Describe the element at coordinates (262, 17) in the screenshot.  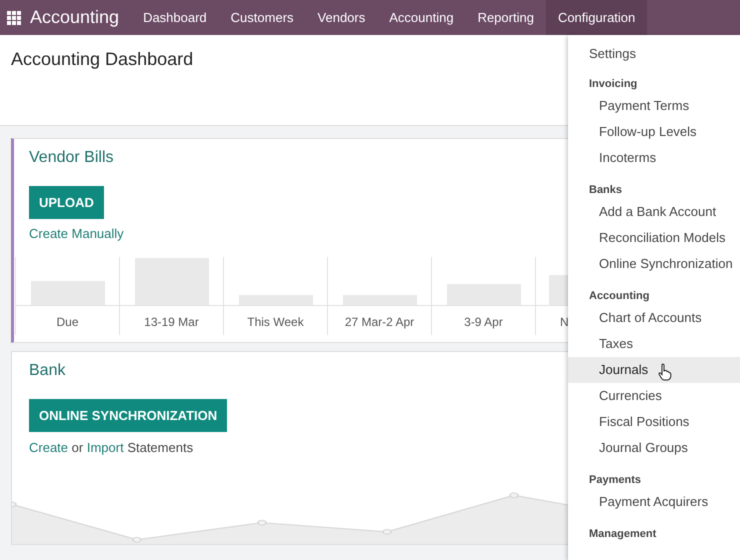
I see `nav-menu-item: Customers` at that location.